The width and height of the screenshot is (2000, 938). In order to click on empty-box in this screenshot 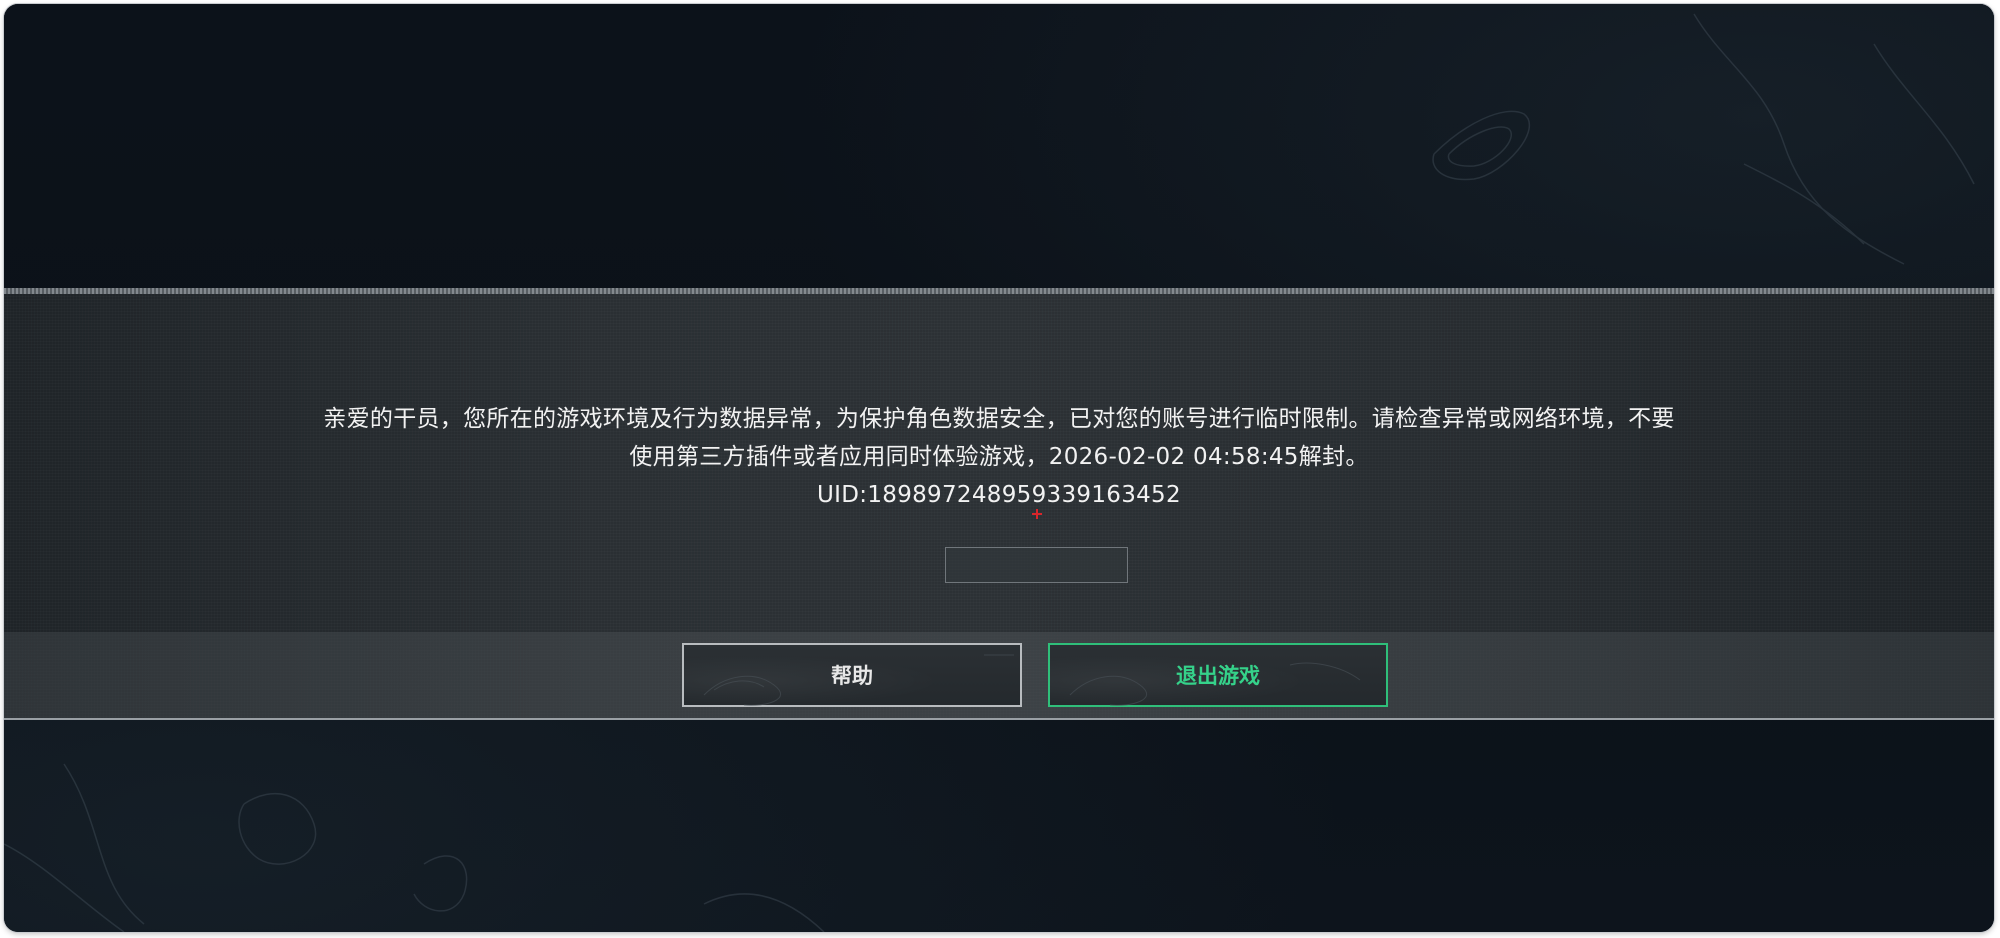, I will do `click(1036, 565)`.